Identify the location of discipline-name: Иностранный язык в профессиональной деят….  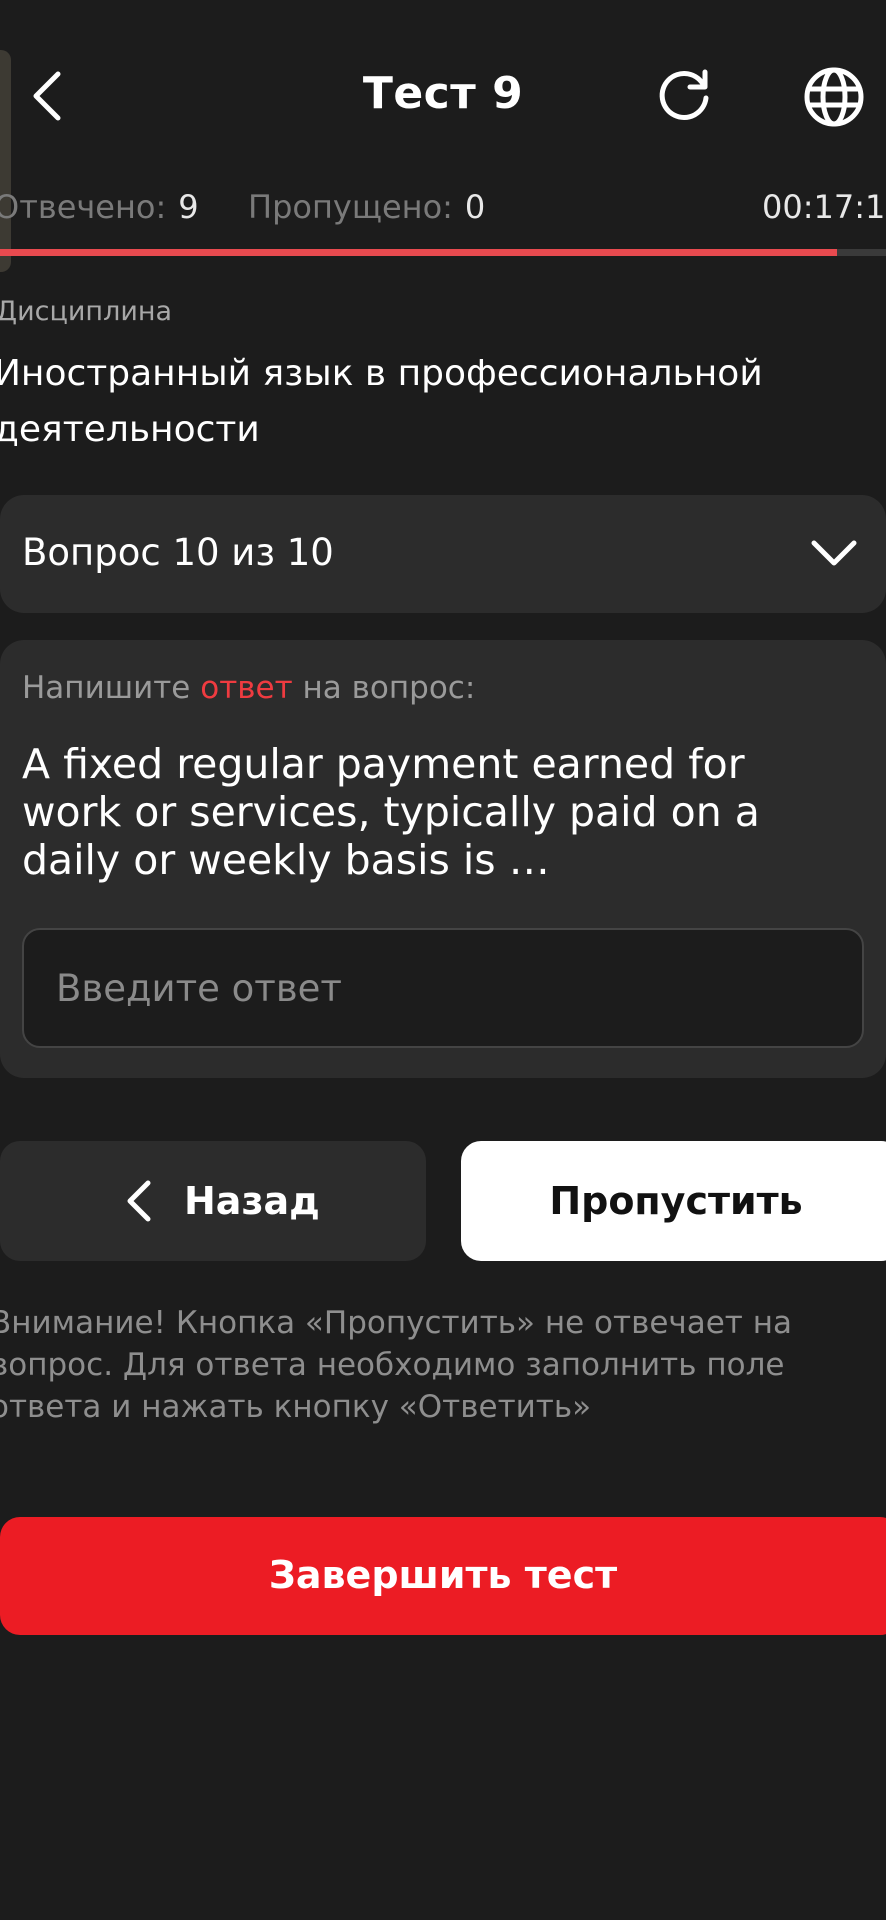
(381, 401).